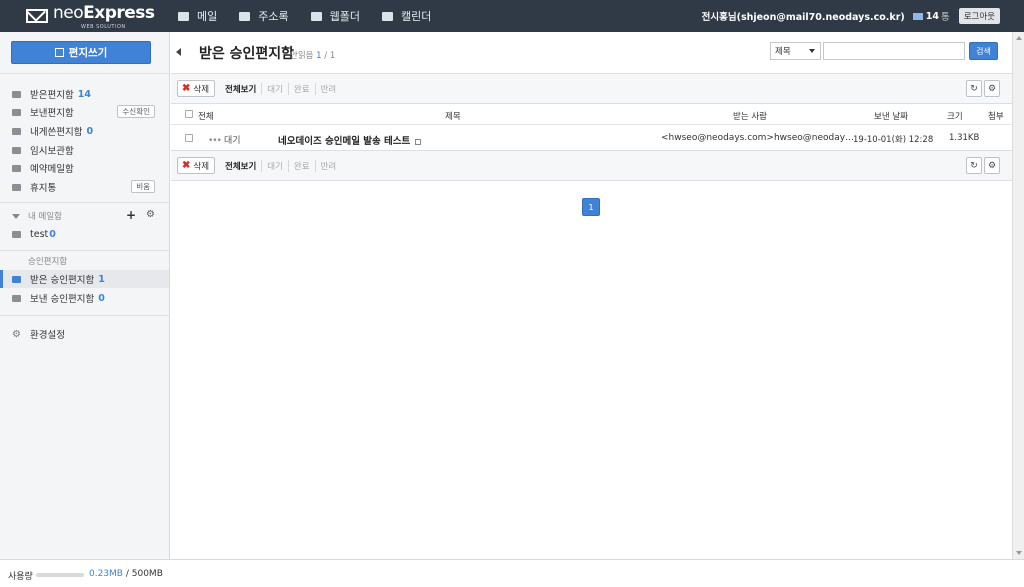 The height and width of the screenshot is (587, 1024). Describe the element at coordinates (215, 141) in the screenshot. I see `more-dots-icon: •••` at that location.